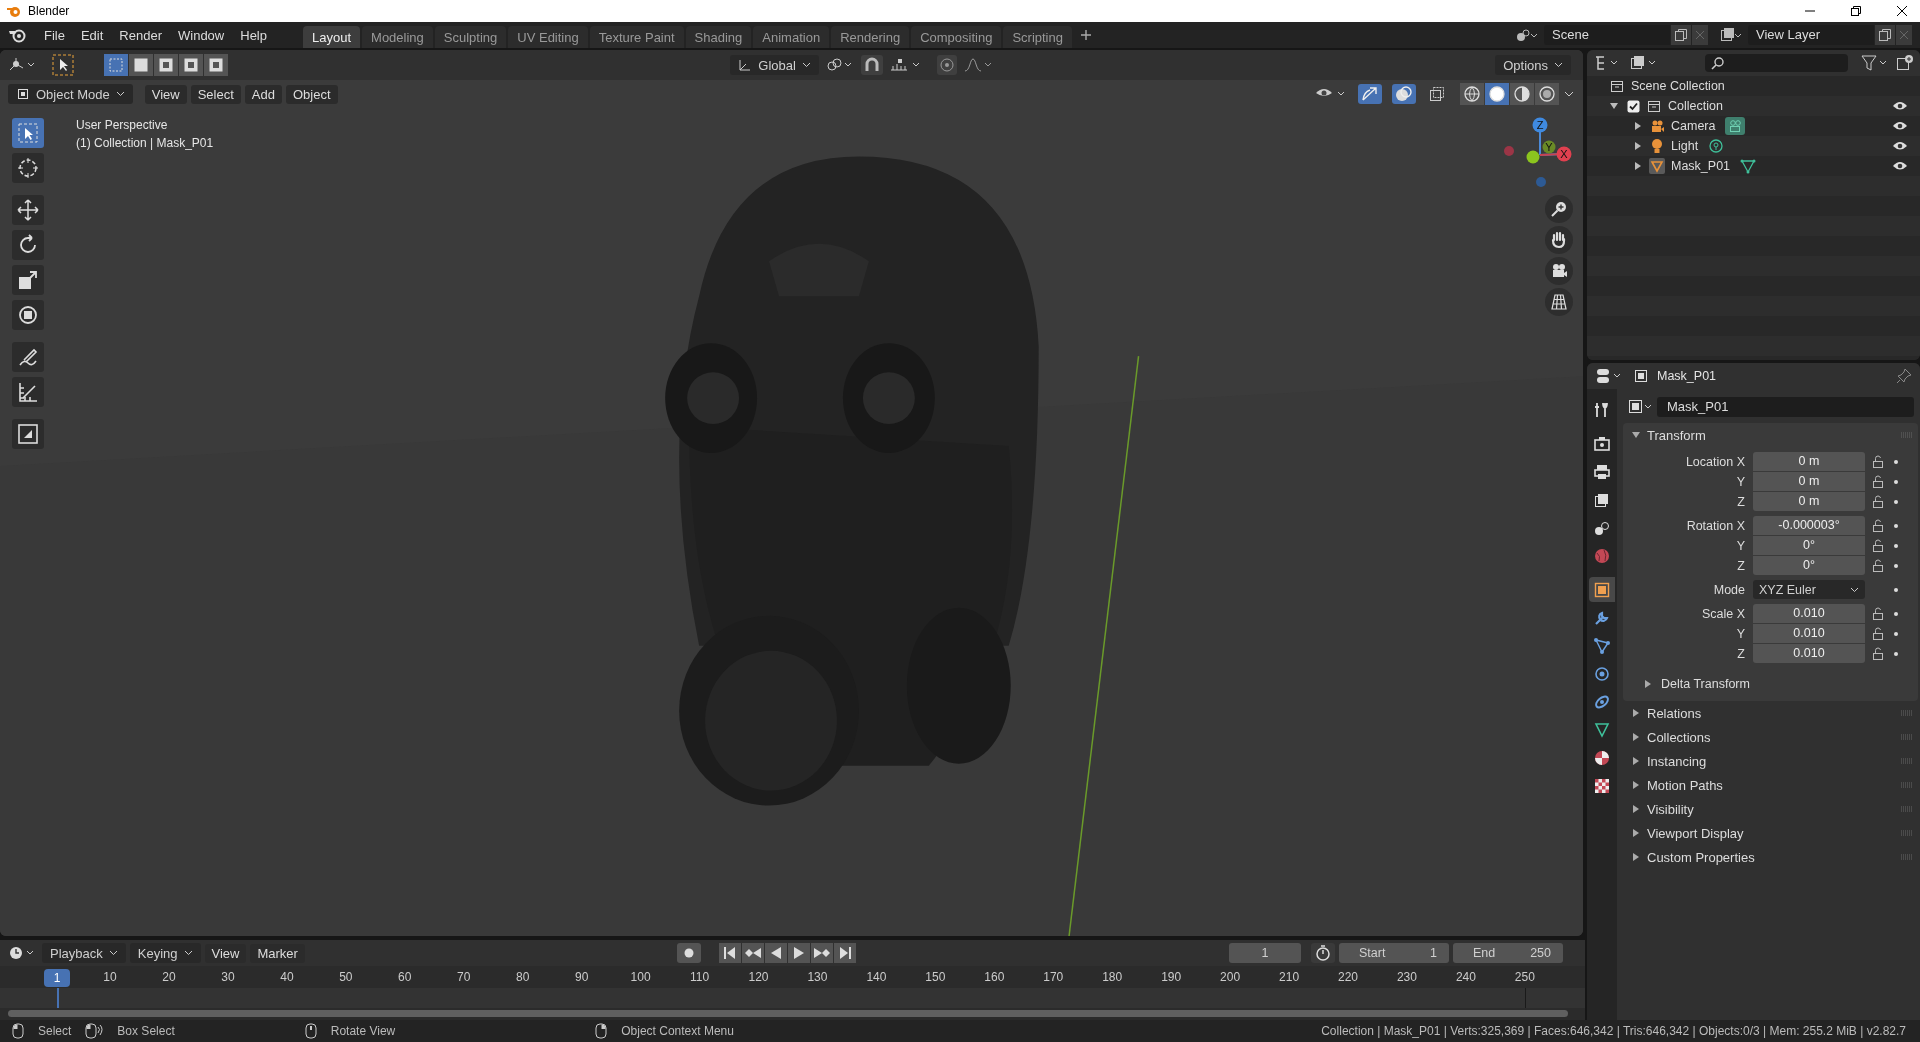 The image size is (1920, 1042). Describe the element at coordinates (1811, 35) in the screenshot. I see `view-layer-field: View Layer` at that location.